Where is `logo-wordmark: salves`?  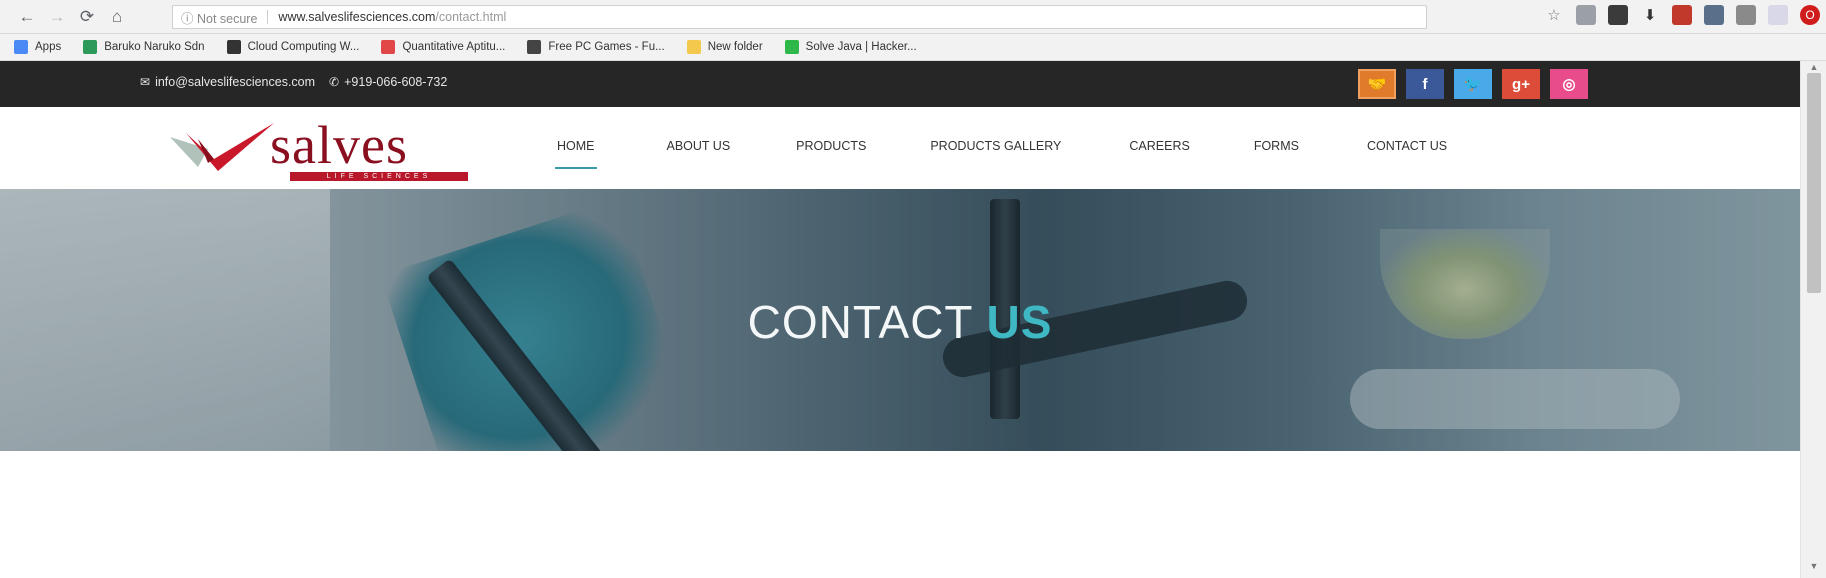 logo-wordmark: salves is located at coordinates (339, 145).